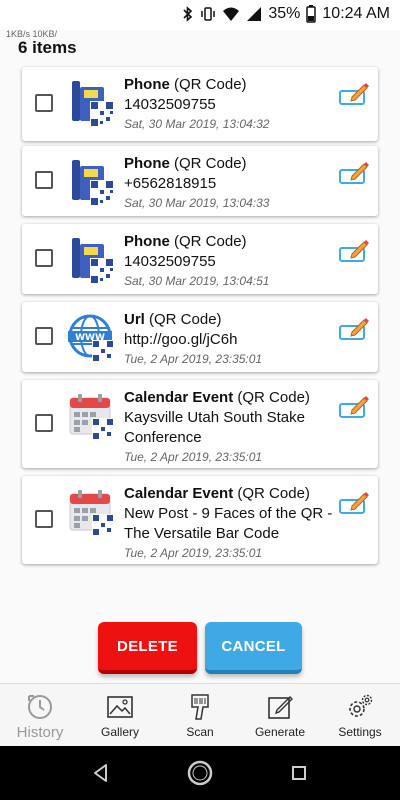  What do you see at coordinates (100, 773) in the screenshot?
I see `back-icon` at bounding box center [100, 773].